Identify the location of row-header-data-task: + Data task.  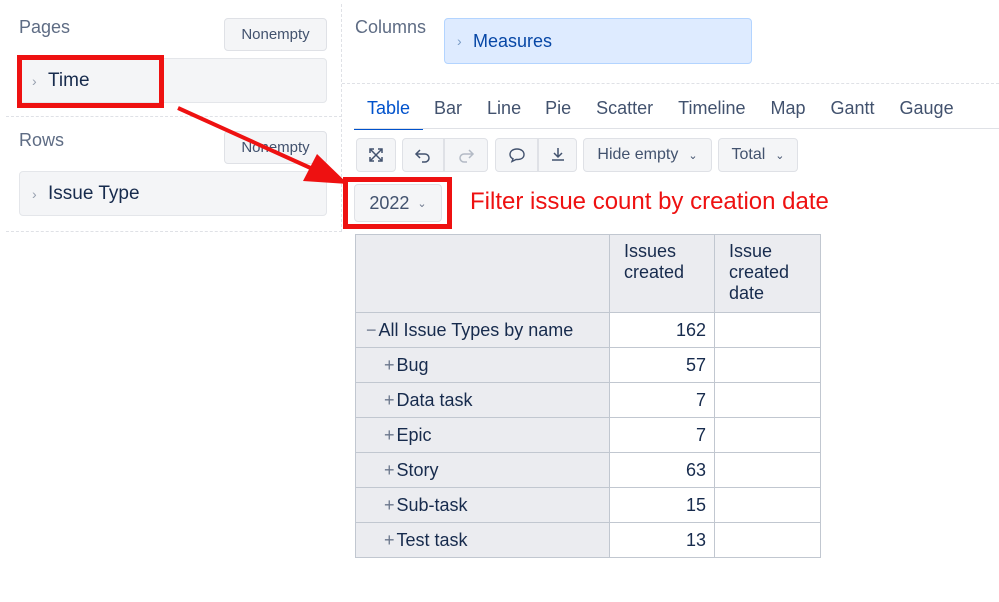
(482, 400).